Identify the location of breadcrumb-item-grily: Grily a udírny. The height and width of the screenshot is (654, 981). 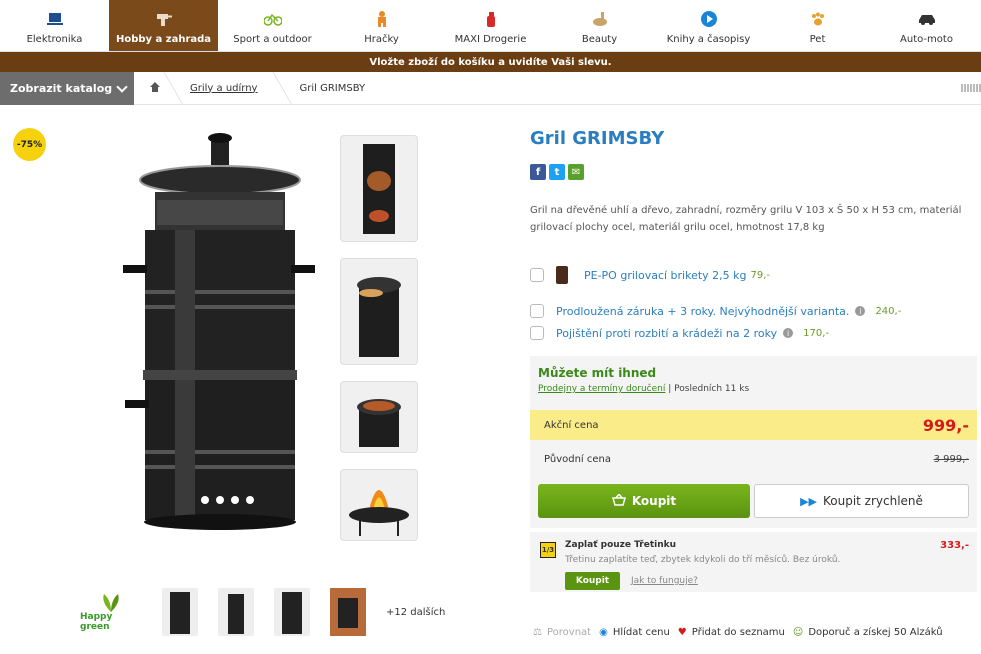
(234, 88).